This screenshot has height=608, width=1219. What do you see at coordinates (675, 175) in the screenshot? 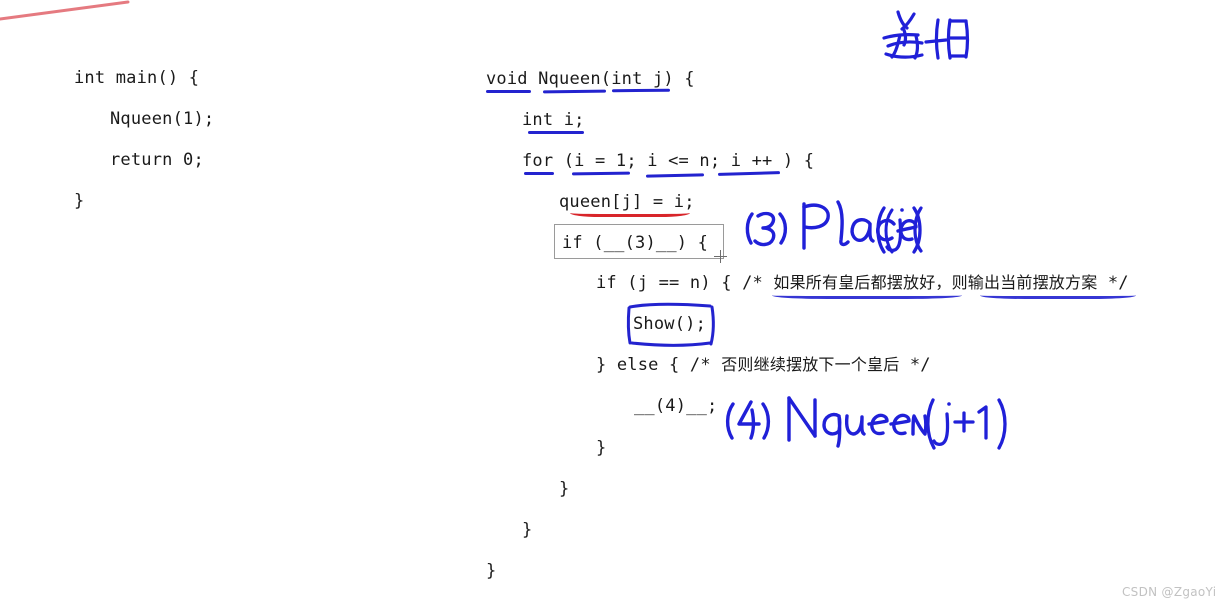
I see `underline-for-cond` at bounding box center [675, 175].